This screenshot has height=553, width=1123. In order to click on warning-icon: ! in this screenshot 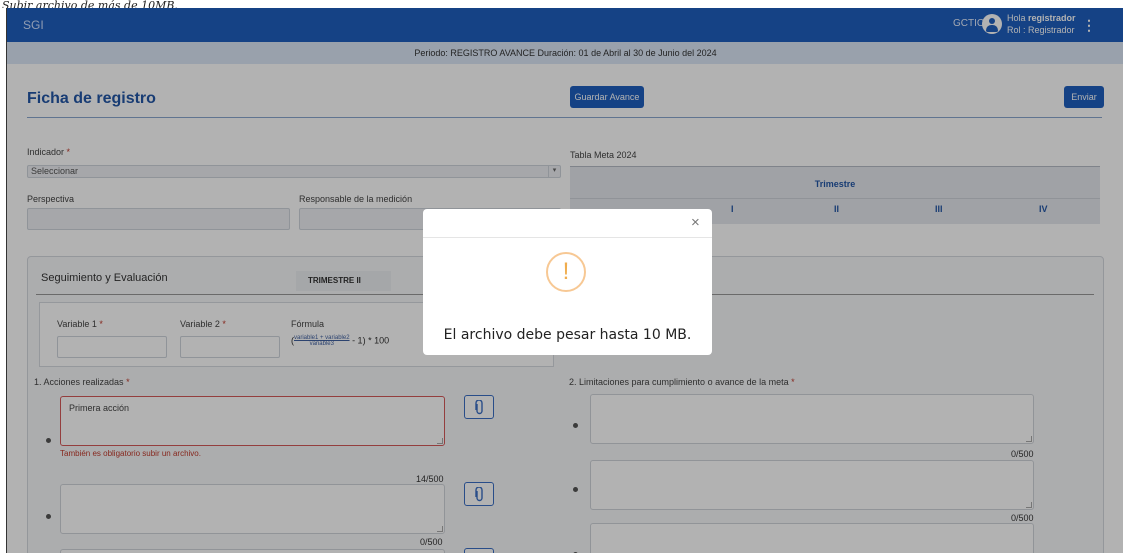, I will do `click(566, 272)`.